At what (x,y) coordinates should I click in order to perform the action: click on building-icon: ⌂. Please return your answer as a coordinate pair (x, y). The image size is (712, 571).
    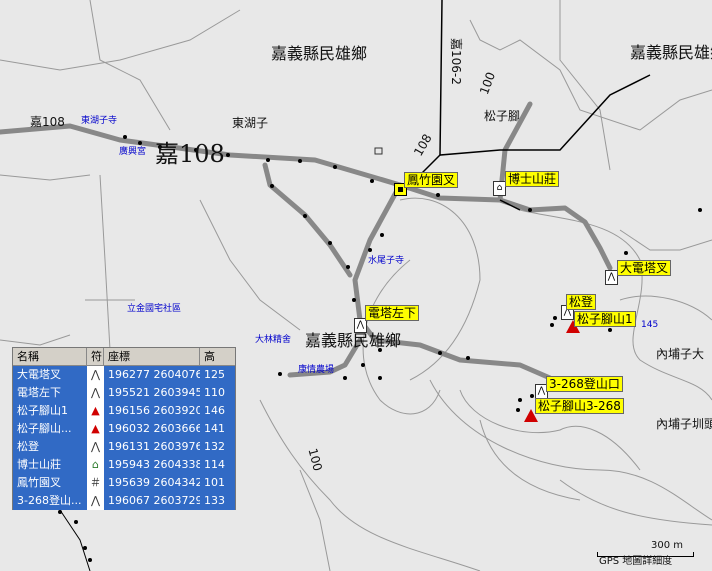
    Looking at the image, I should click on (95, 465).